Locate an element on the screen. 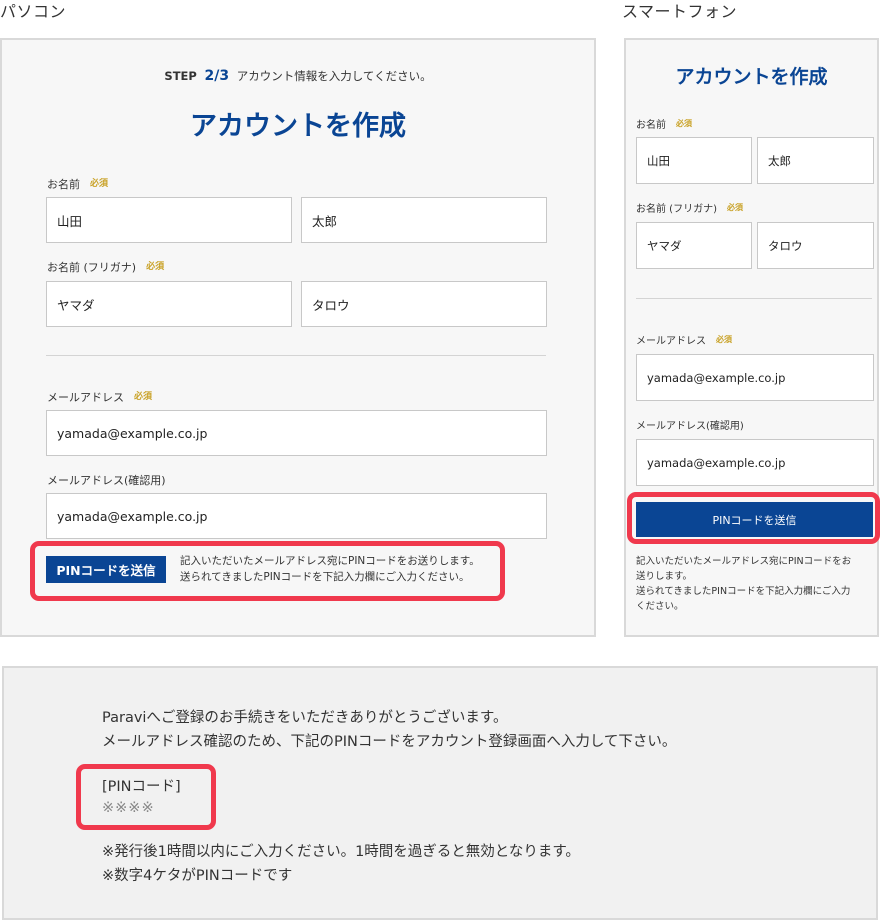 The height and width of the screenshot is (922, 880). mail-pin-highlight is located at coordinates (146, 797).